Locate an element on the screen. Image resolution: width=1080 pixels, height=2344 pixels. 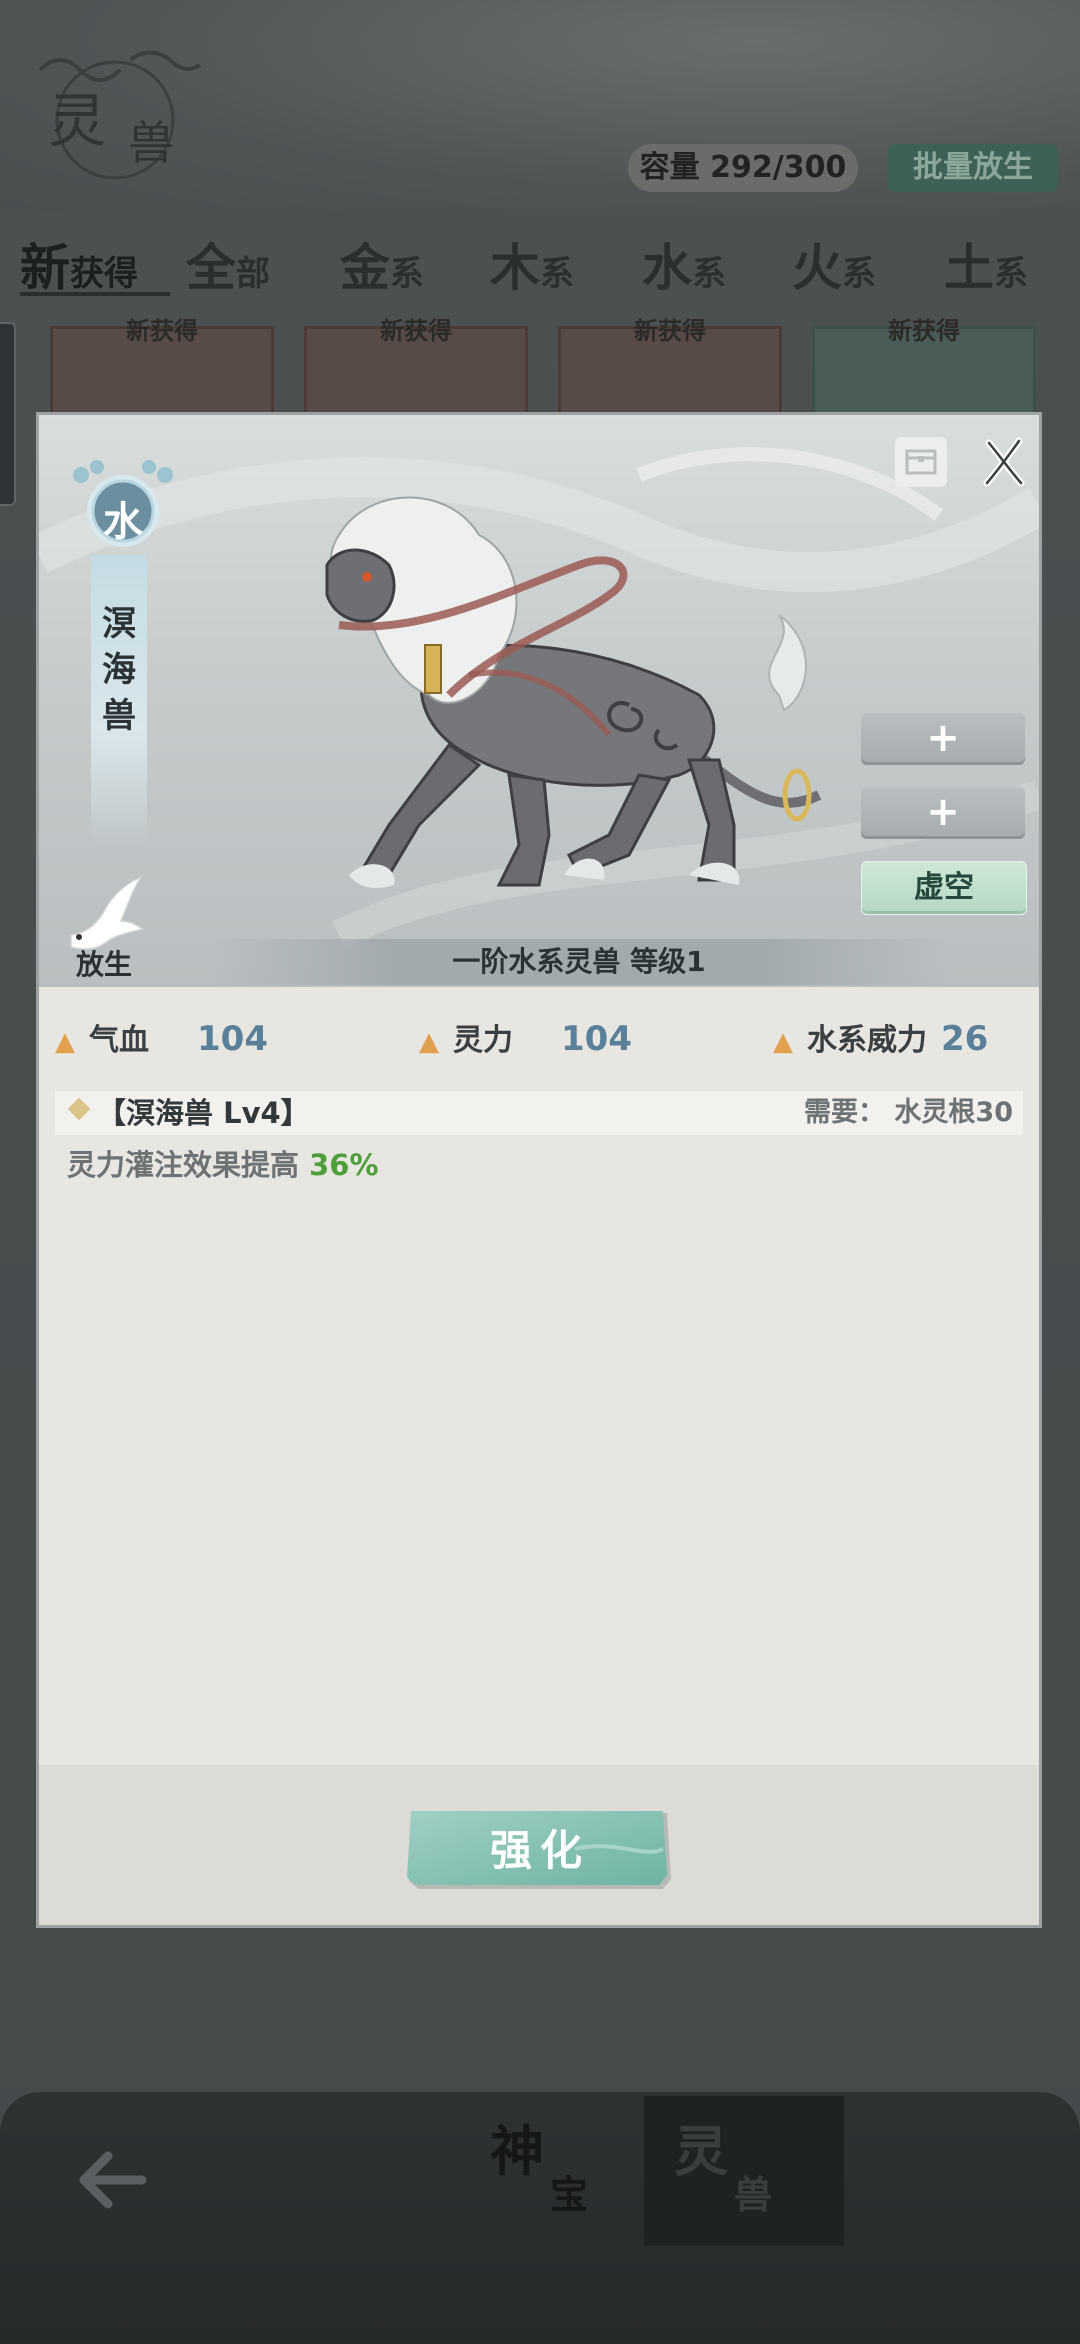
stats-row: ▲ 气血 104 ▲ 灵力 104 ▲ 水系威力 26 is located at coordinates (539, 1039).